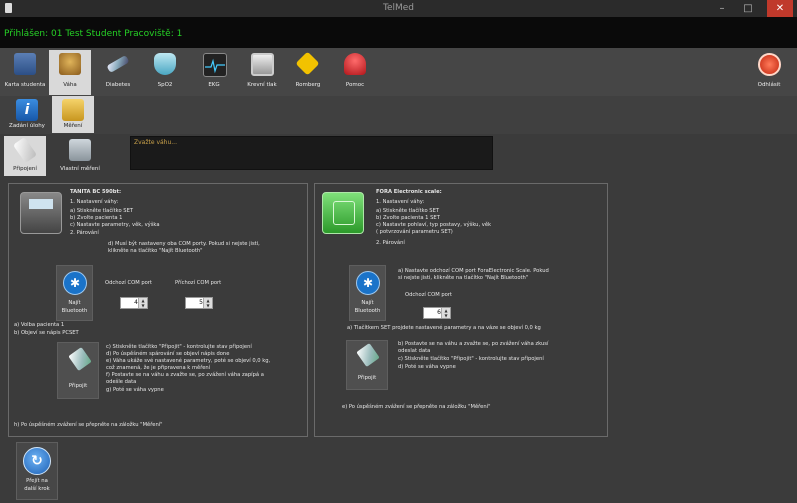 The width and height of the screenshot is (797, 503). What do you see at coordinates (118, 85) in the screenshot?
I see `tool-label: Diabetes` at bounding box center [118, 85].